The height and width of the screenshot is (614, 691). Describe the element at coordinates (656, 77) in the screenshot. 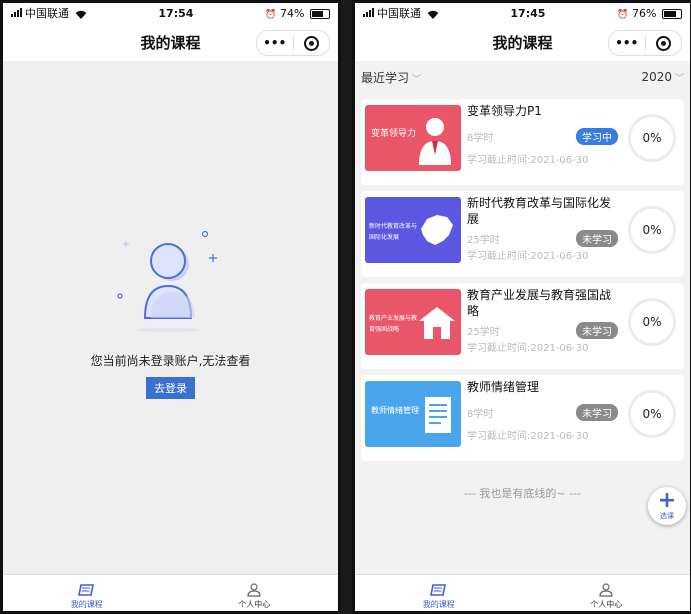

I see `year-filter-label: 2020` at that location.